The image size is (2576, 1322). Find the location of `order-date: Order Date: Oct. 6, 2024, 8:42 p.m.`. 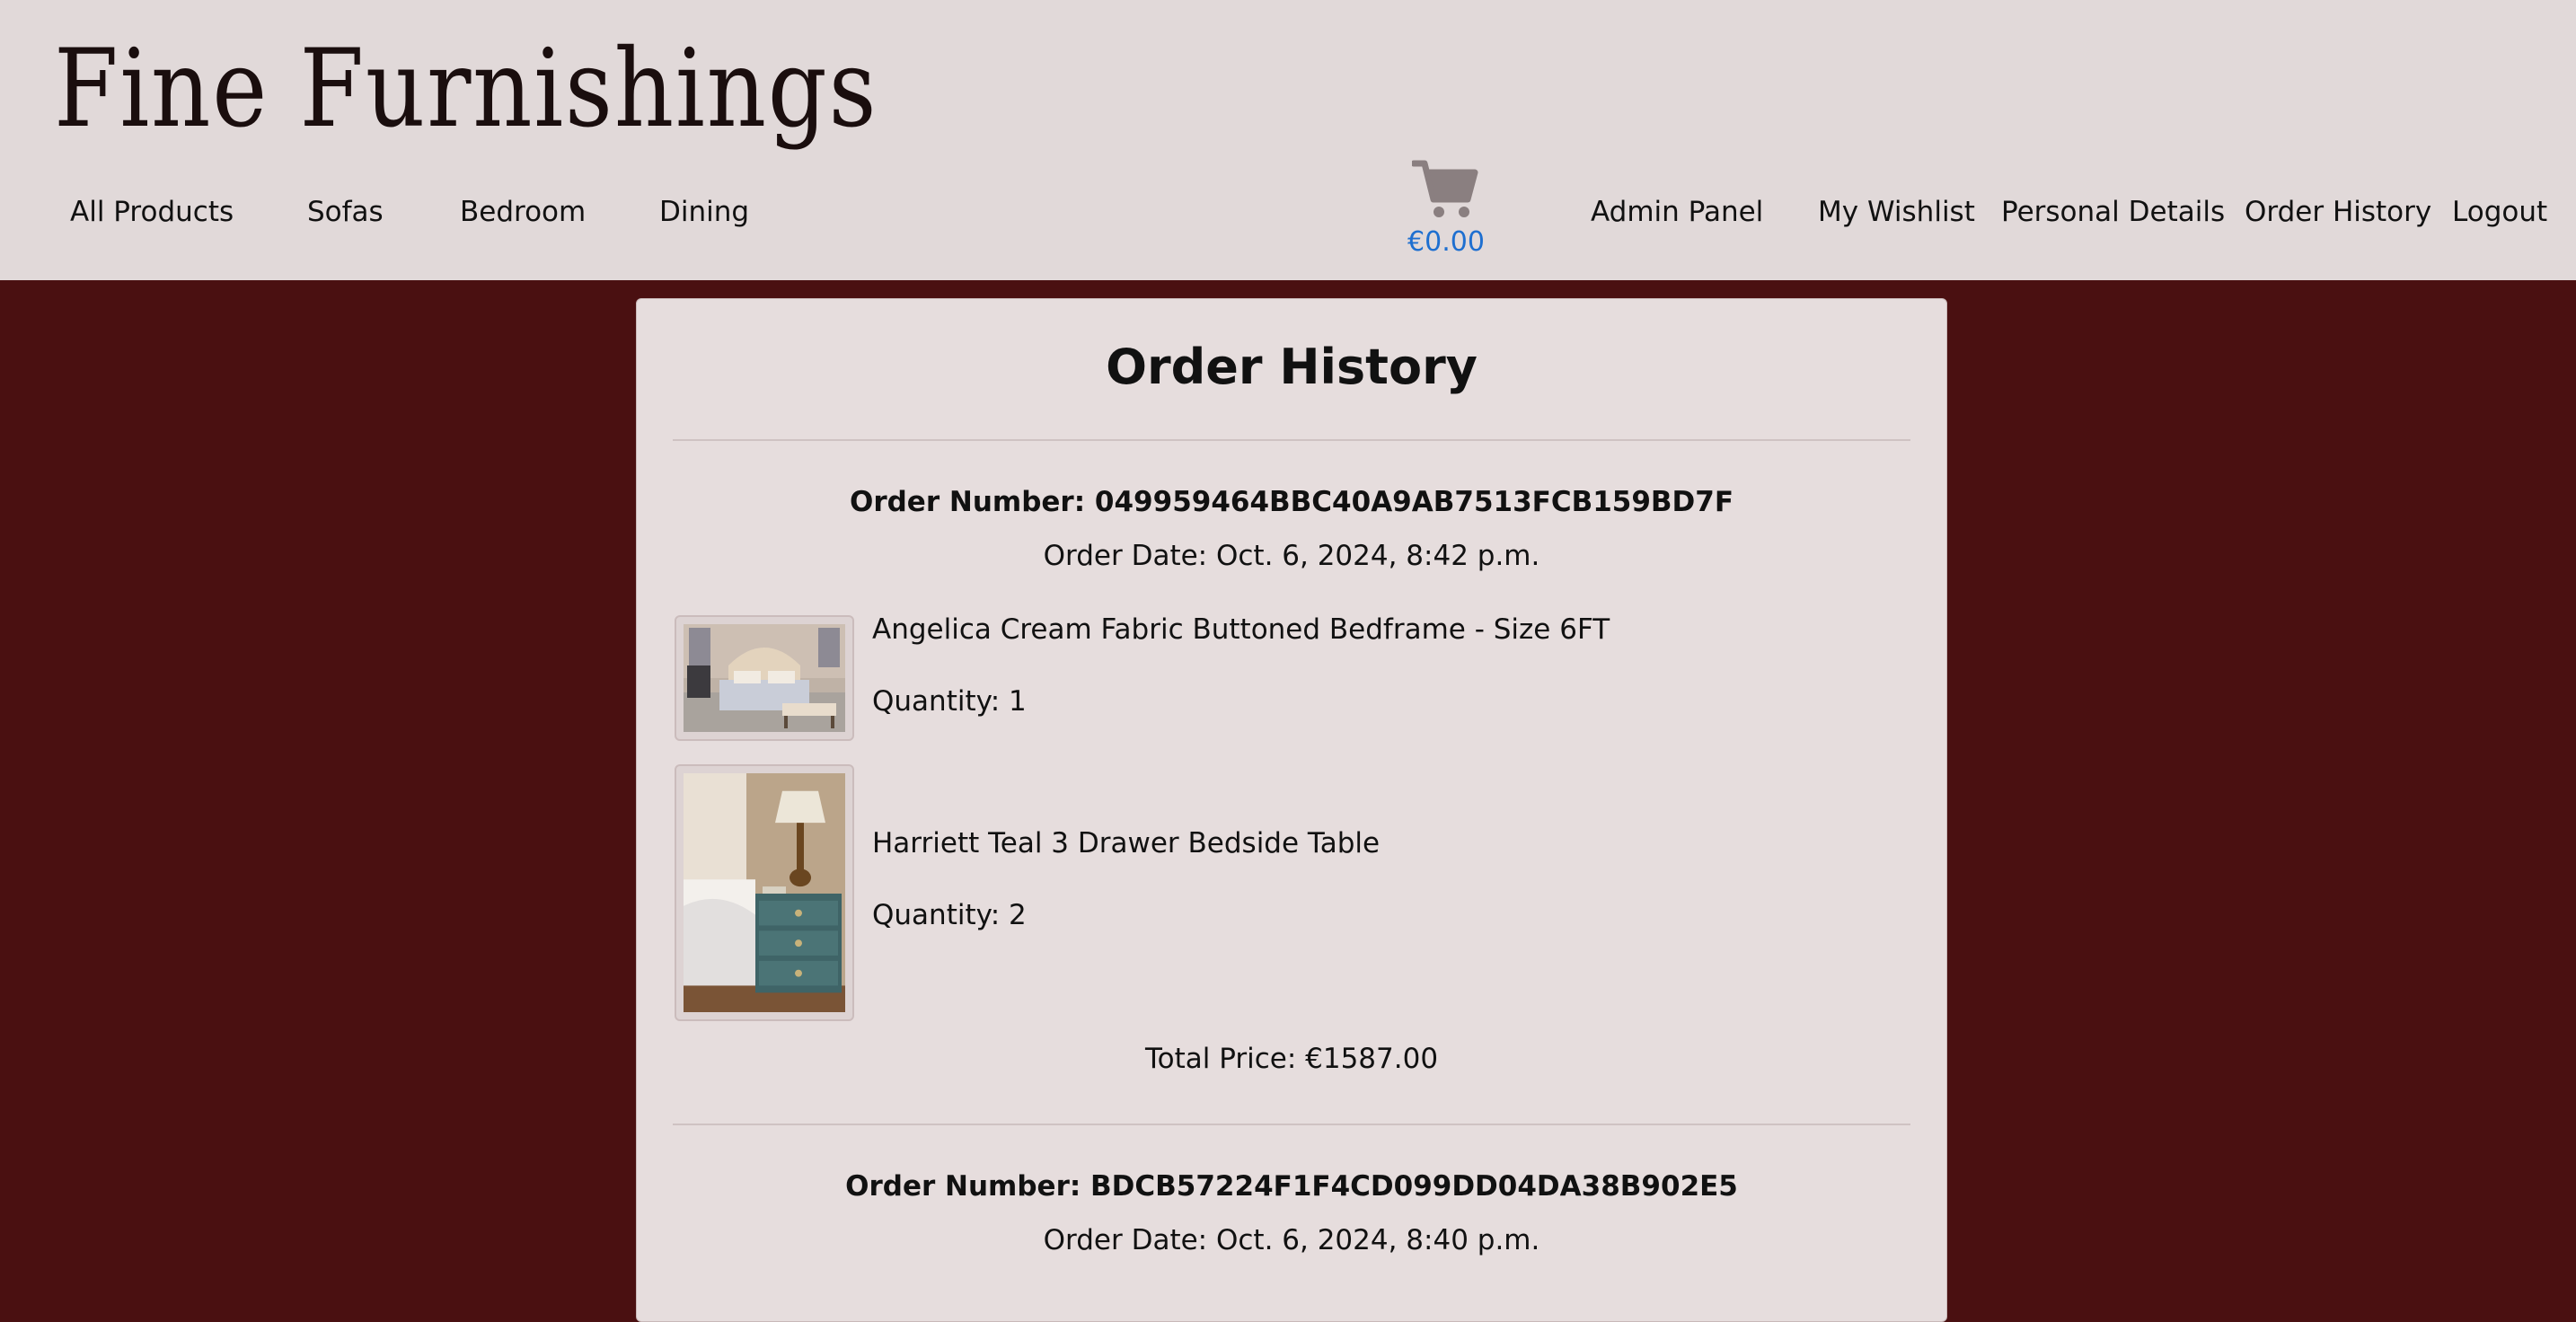

order-date: Order Date: Oct. 6, 2024, 8:42 p.m. is located at coordinates (1291, 556).